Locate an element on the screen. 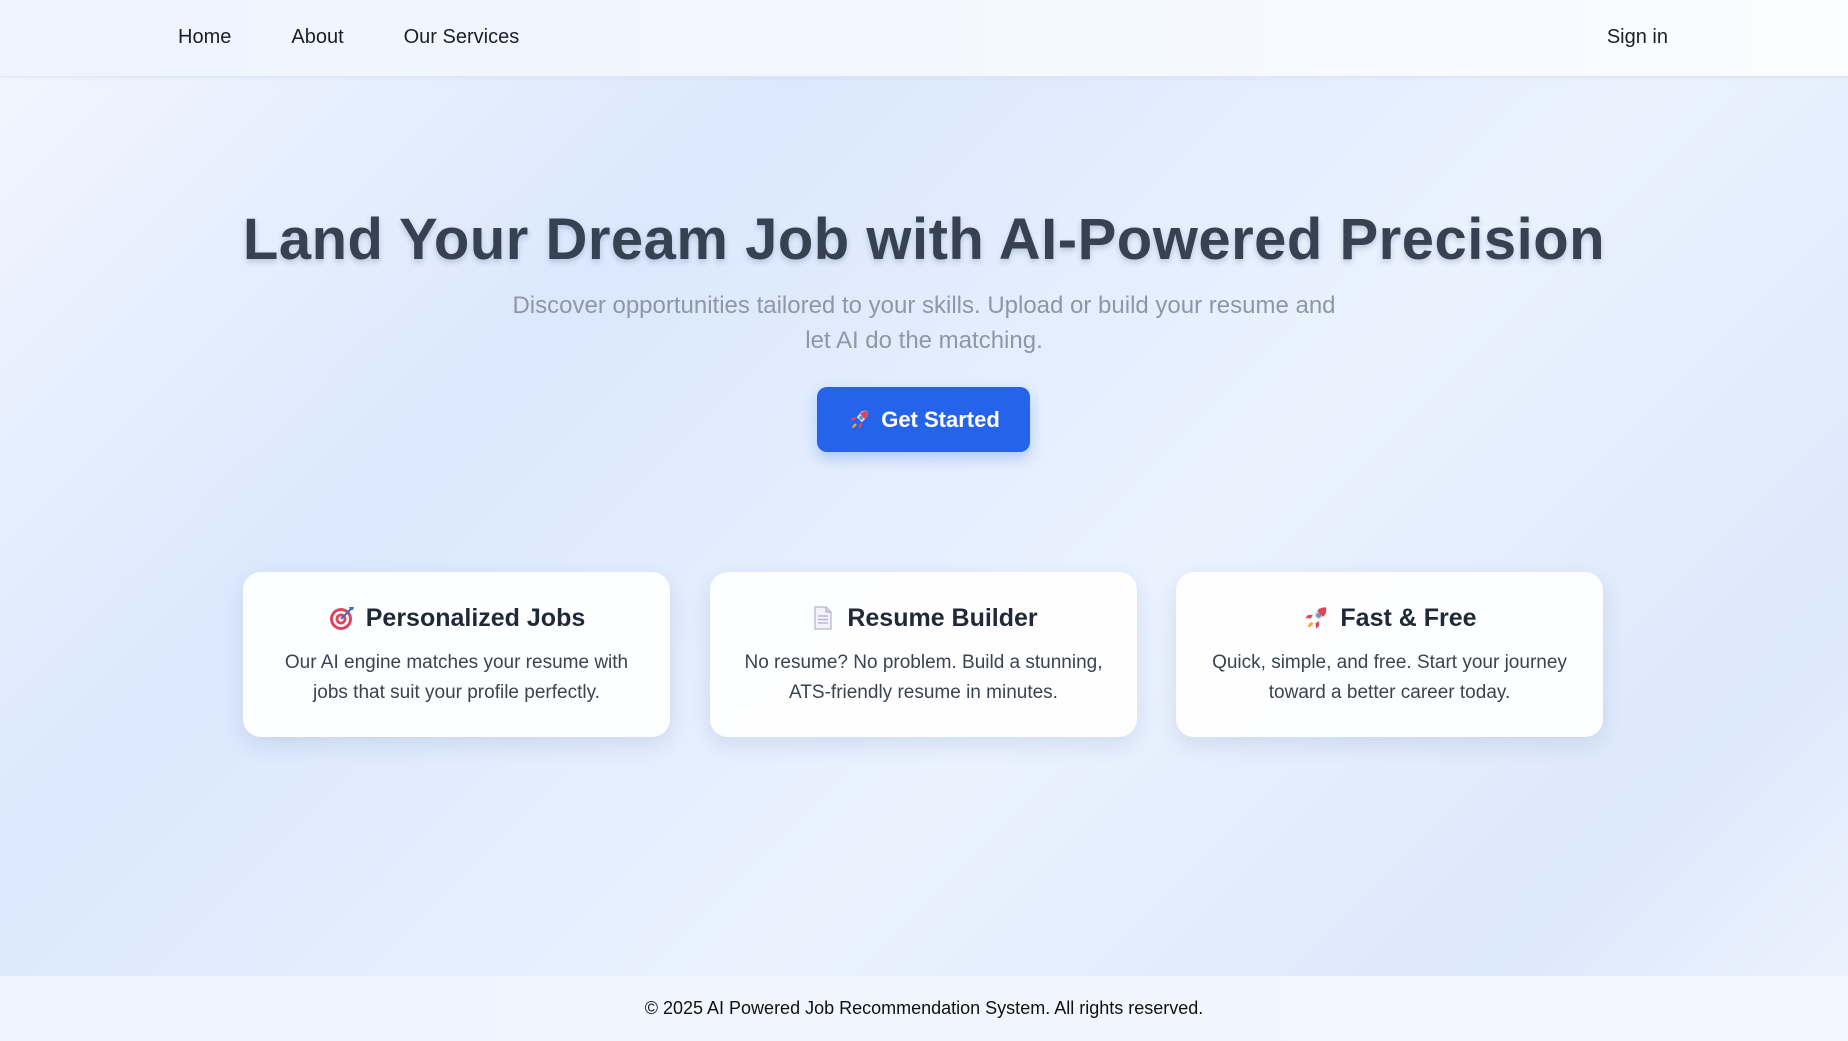  card-title-row: Fast & Free is located at coordinates (1389, 618).